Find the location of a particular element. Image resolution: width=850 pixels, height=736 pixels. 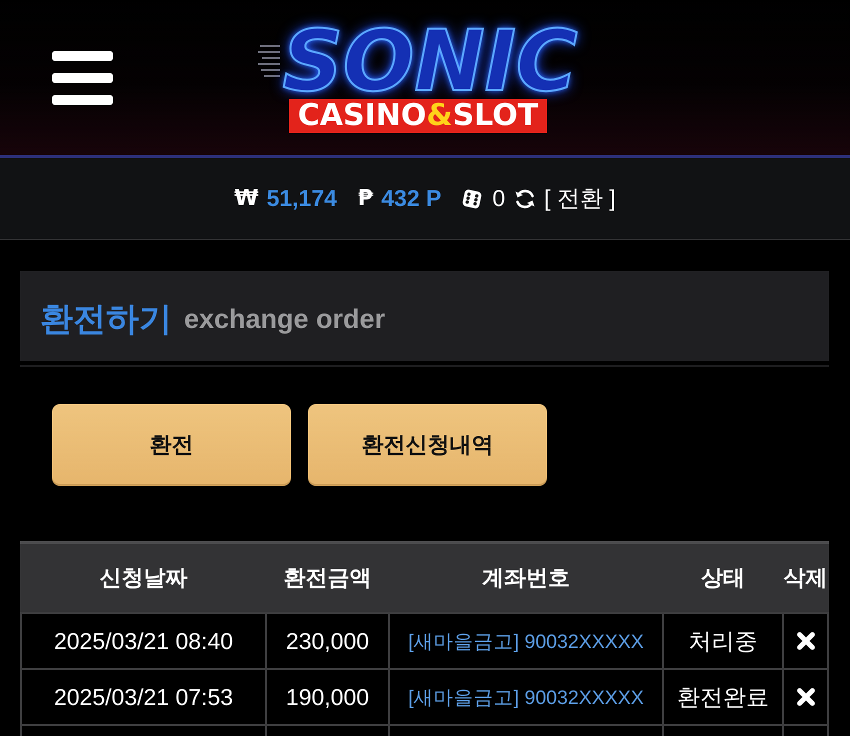

currency-symbol: ₩ is located at coordinates (246, 198).